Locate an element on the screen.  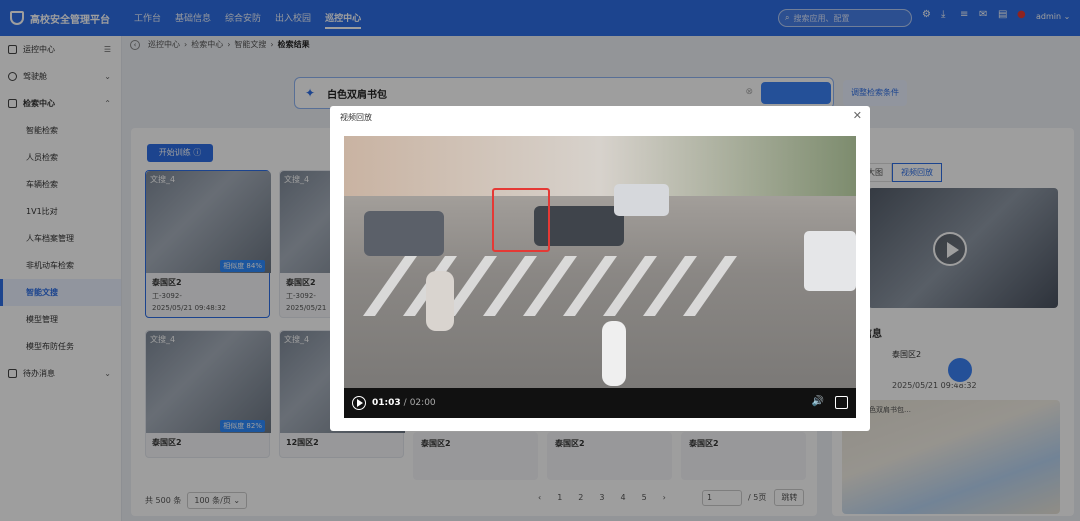
crosswalk is located at coordinates (600, 286).